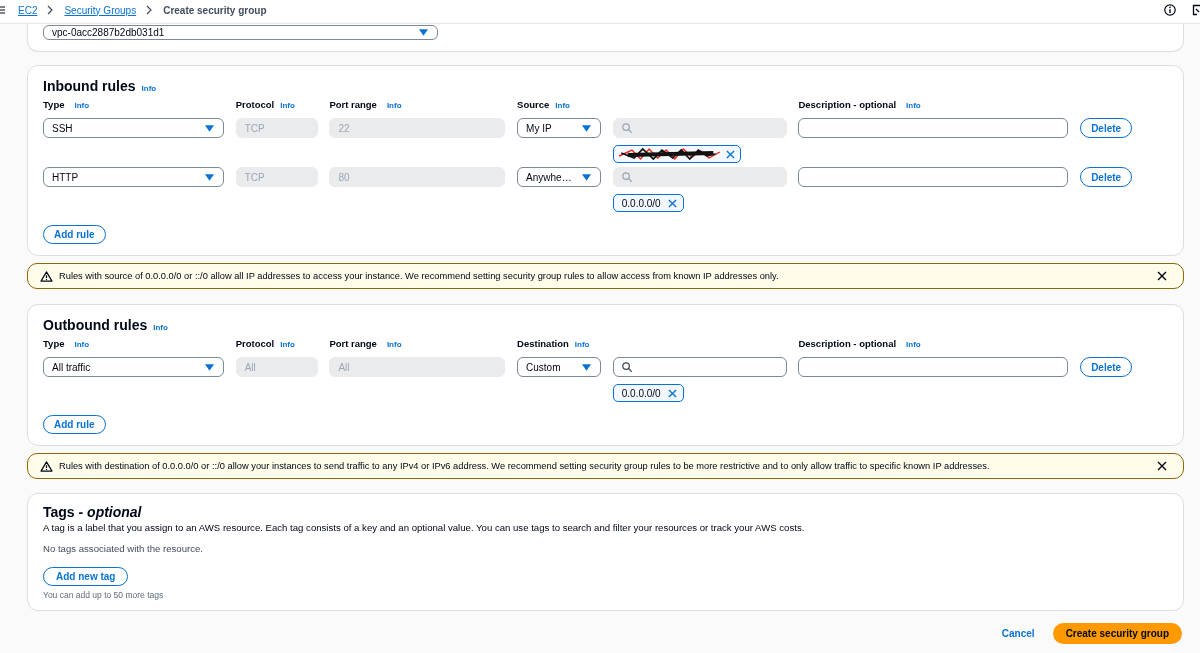 This screenshot has height=653, width=1200. Describe the element at coordinates (100, 10) in the screenshot. I see `breadcrumb-link: Security Groups` at that location.